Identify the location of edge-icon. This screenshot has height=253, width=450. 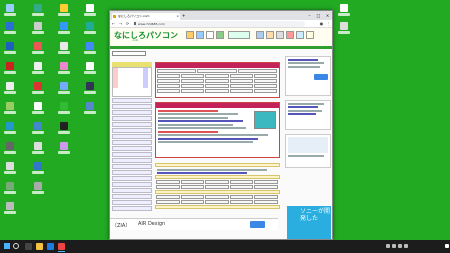
(50, 246).